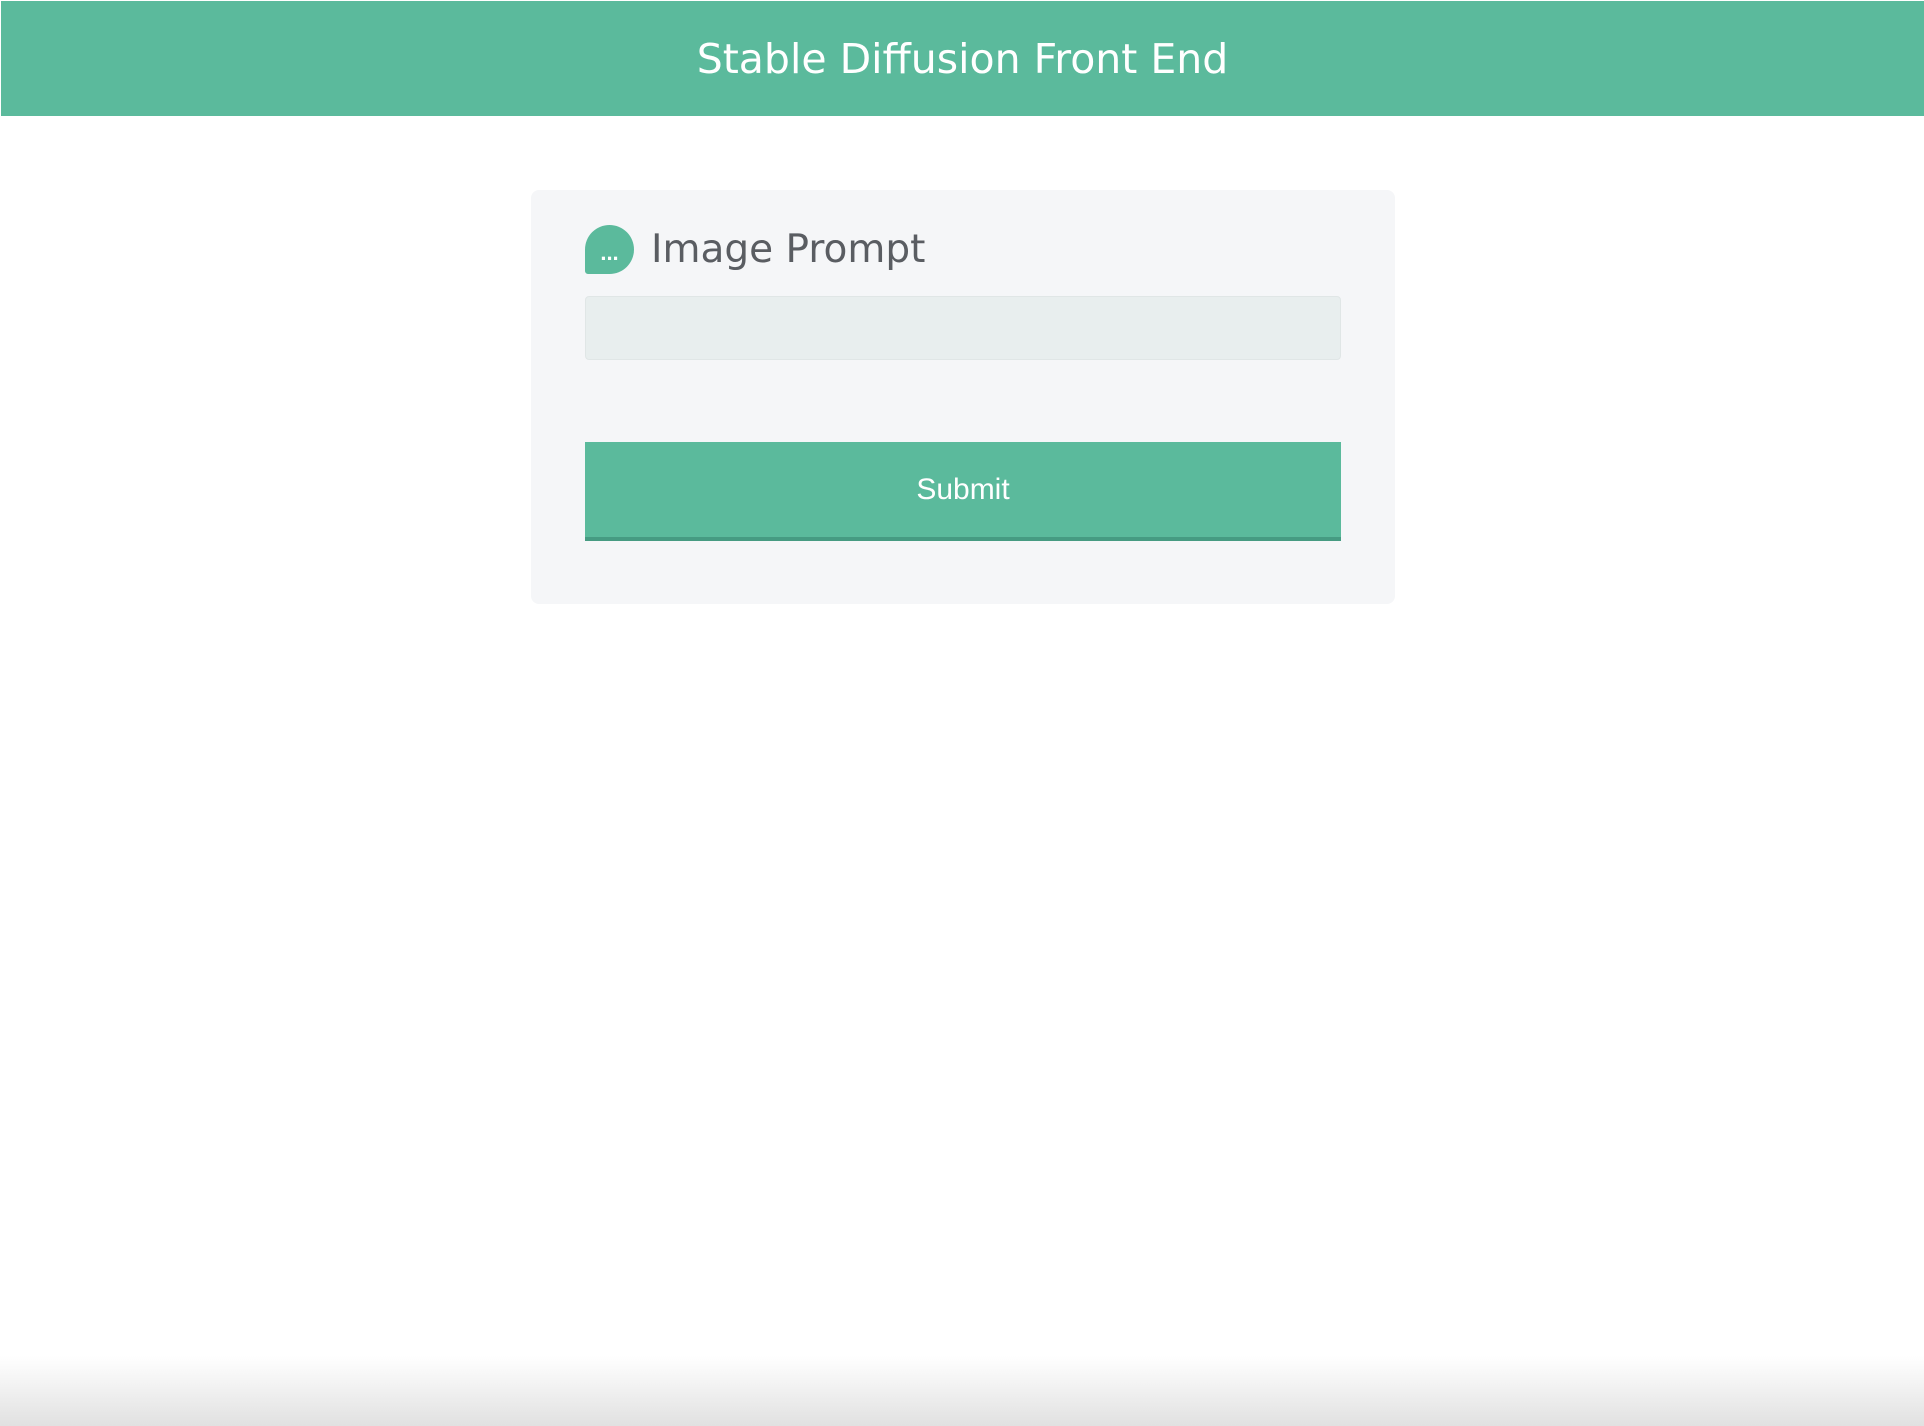  What do you see at coordinates (963, 491) in the screenshot?
I see `submit-button: Submit` at bounding box center [963, 491].